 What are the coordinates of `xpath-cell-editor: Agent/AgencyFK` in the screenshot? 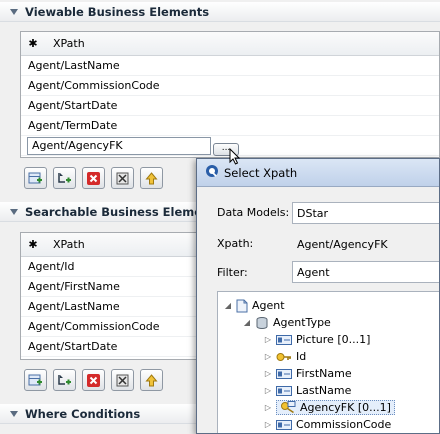 It's located at (119, 145).